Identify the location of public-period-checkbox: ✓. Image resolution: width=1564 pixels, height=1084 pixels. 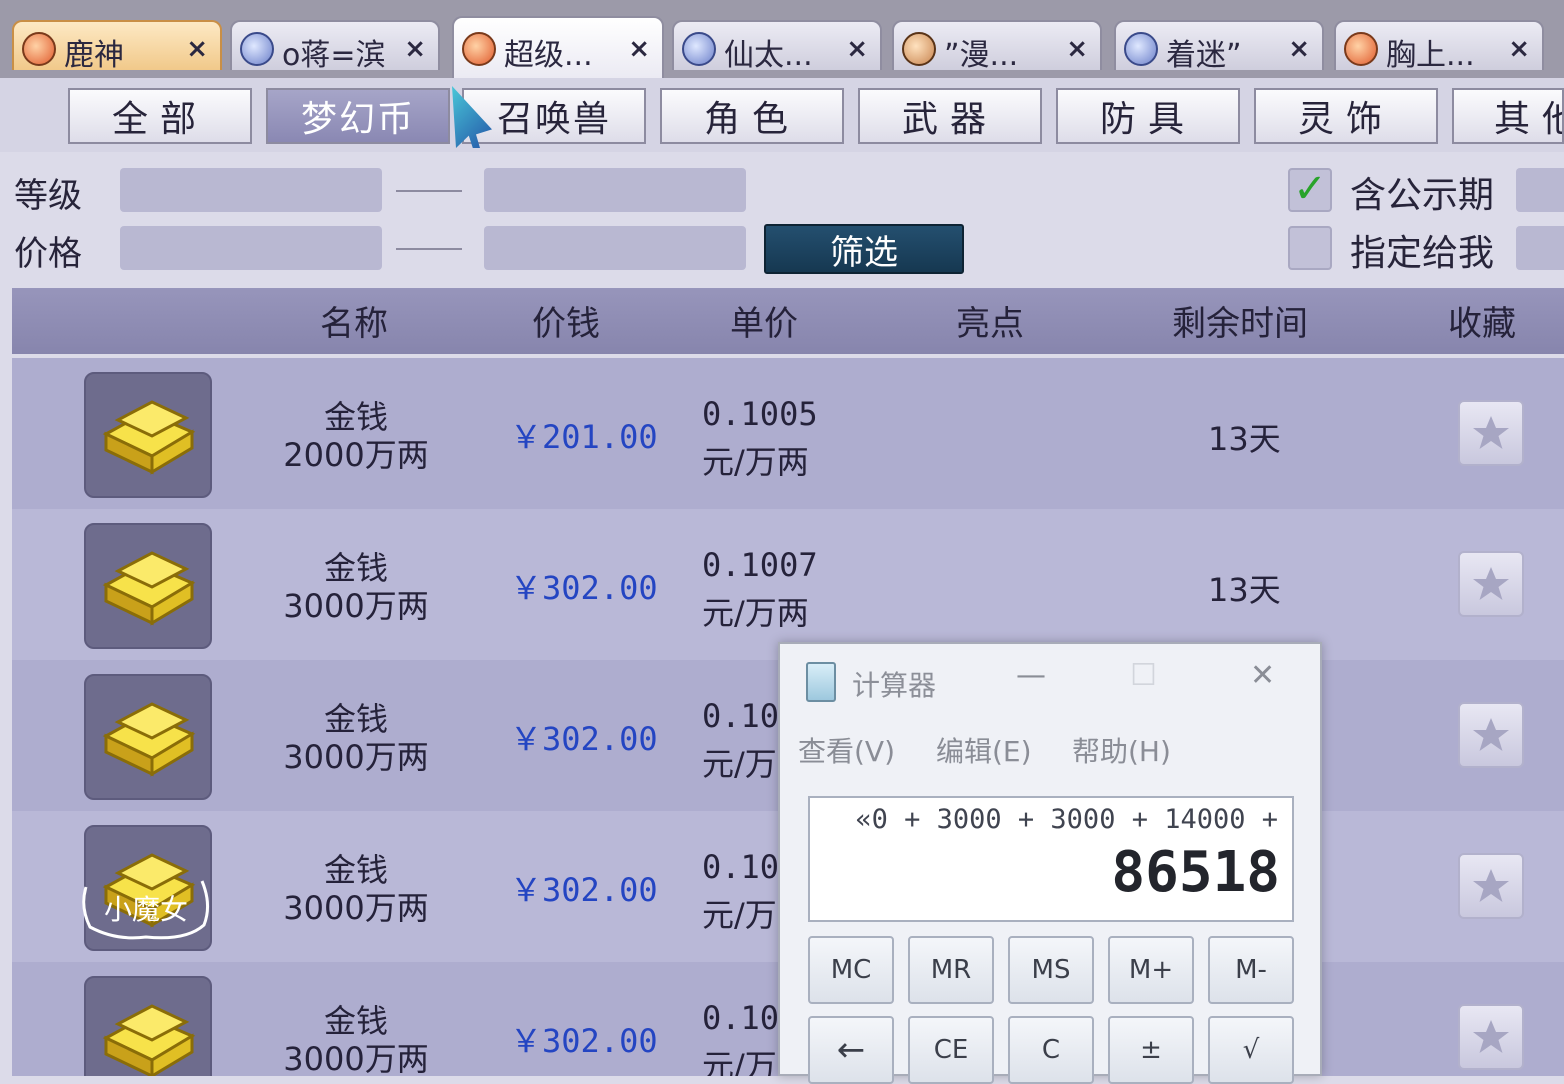
(1310, 190).